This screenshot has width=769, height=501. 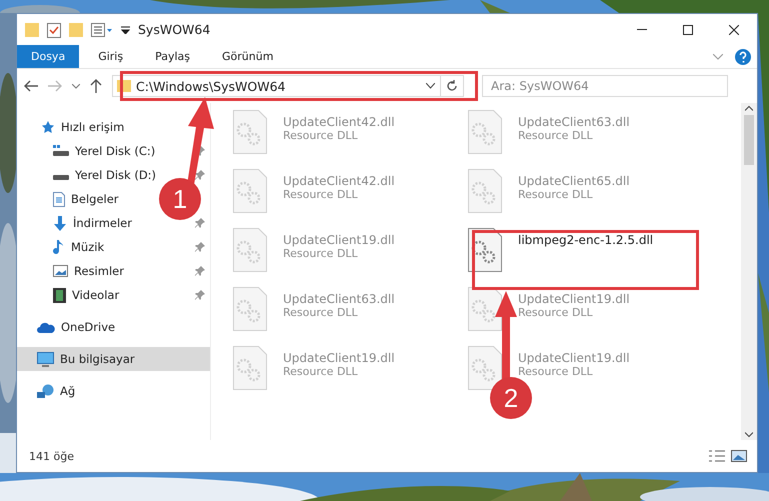 What do you see at coordinates (717, 456) in the screenshot?
I see `details-view-icon` at bounding box center [717, 456].